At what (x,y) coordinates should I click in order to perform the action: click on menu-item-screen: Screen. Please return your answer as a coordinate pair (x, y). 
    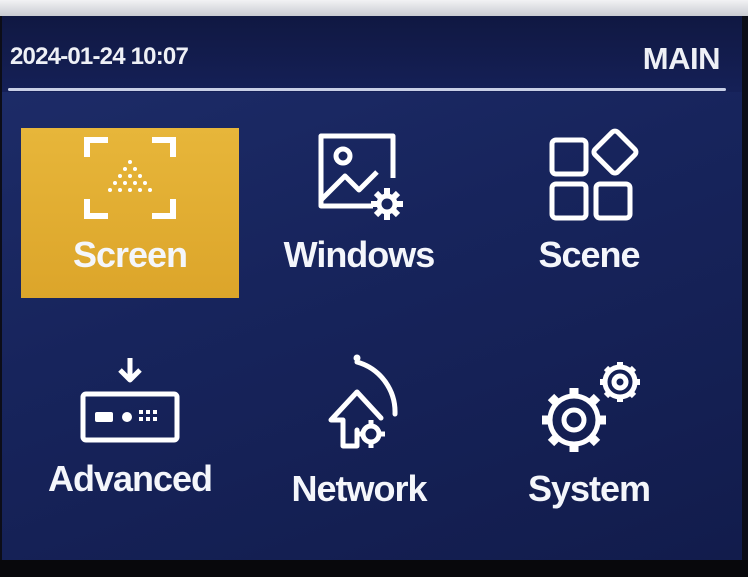
    Looking at the image, I should click on (130, 213).